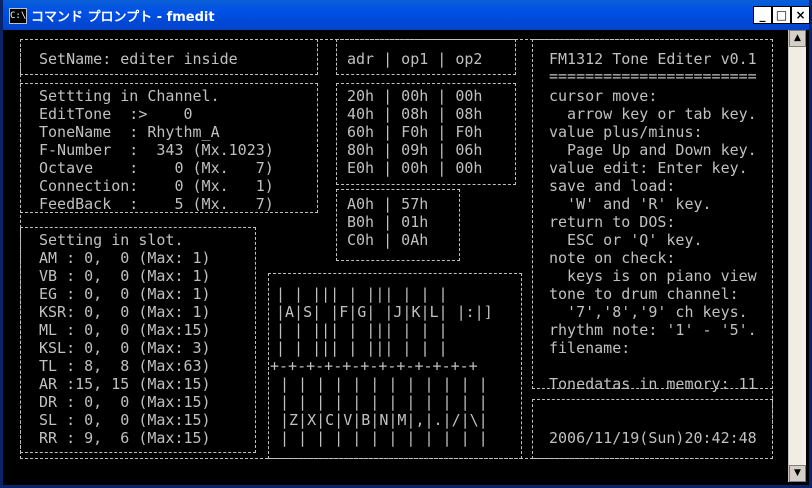  I want to click on close-button: ×, so click(800, 15).